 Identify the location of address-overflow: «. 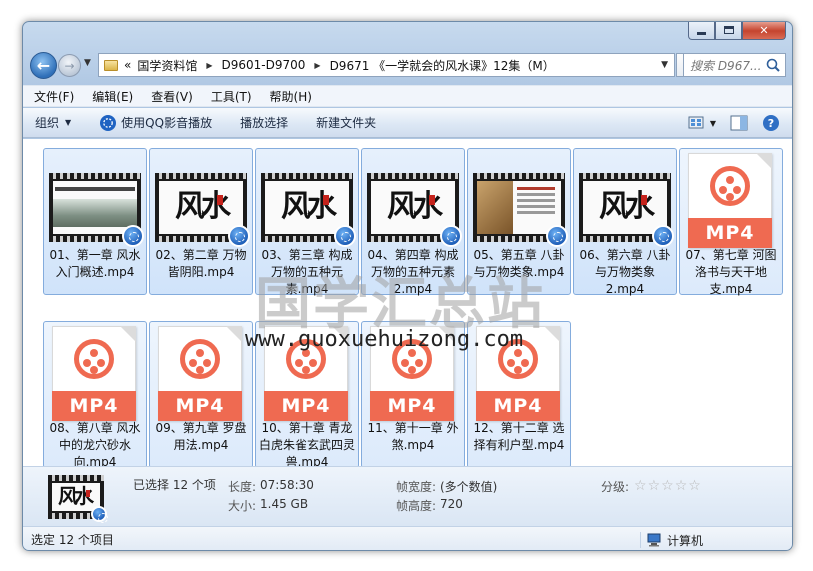
(127, 65).